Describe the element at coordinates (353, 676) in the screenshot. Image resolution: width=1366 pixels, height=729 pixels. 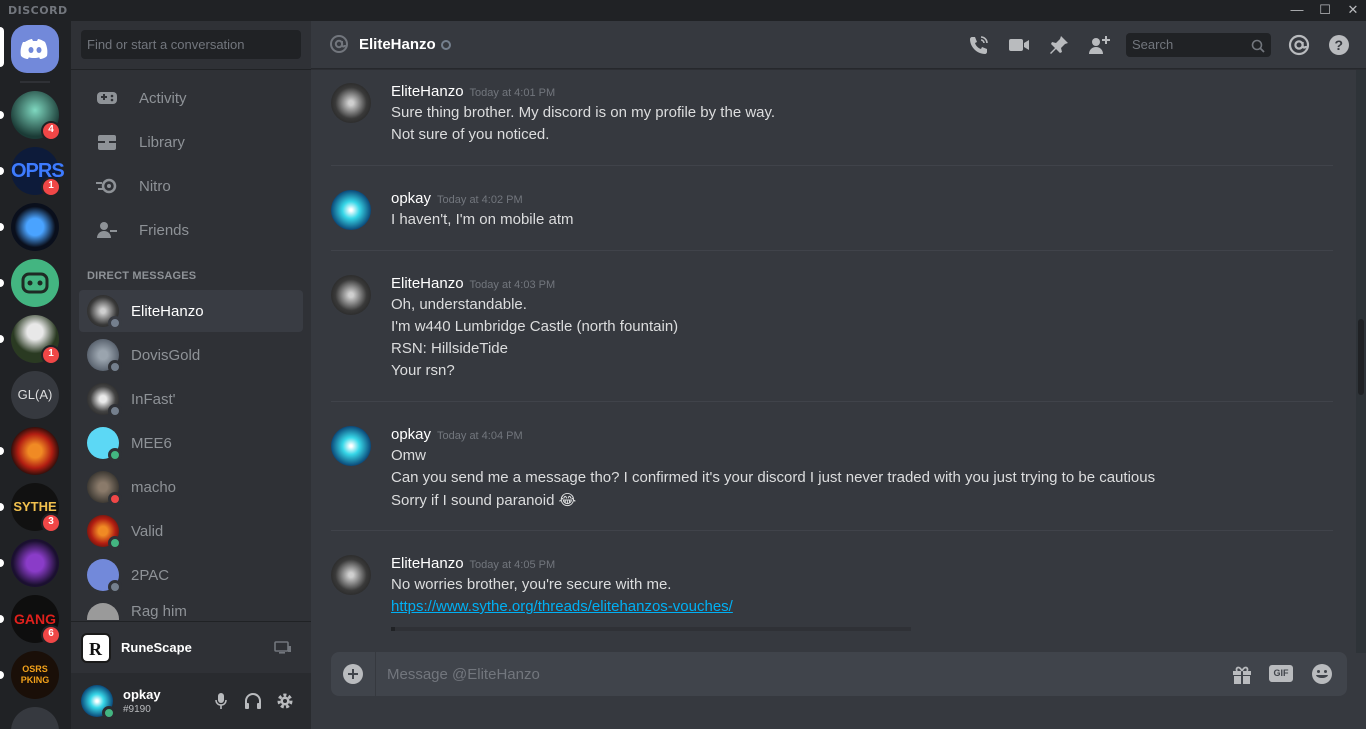
I see `upload-plus-icon` at that location.